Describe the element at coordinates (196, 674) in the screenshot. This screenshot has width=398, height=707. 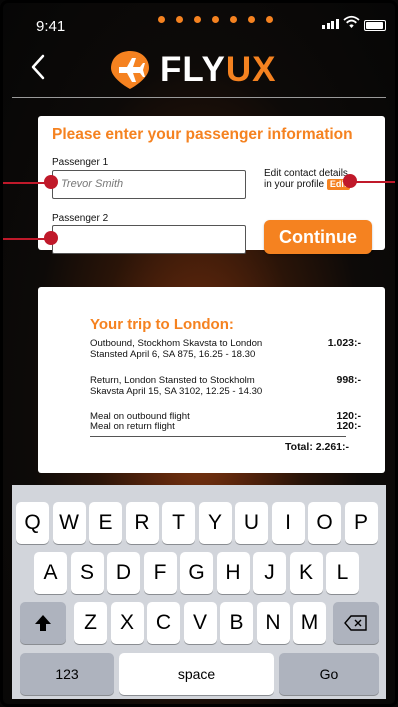
I see `space-key: space` at that location.